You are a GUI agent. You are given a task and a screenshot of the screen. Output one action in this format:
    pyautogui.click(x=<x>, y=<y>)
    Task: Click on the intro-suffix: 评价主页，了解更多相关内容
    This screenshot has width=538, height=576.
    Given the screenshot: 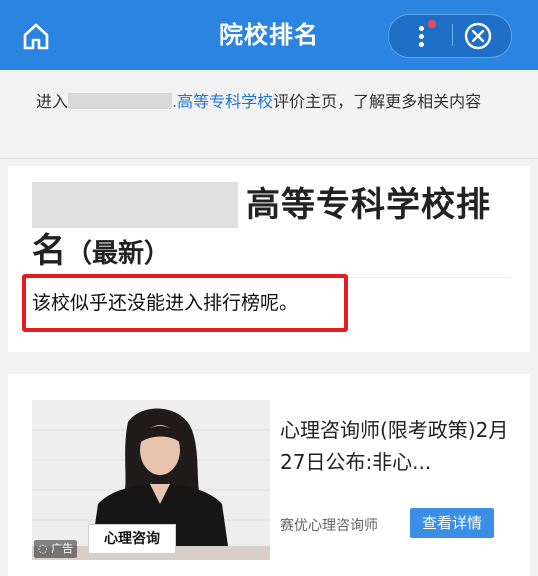 What is the action you would take?
    pyautogui.click(x=377, y=101)
    